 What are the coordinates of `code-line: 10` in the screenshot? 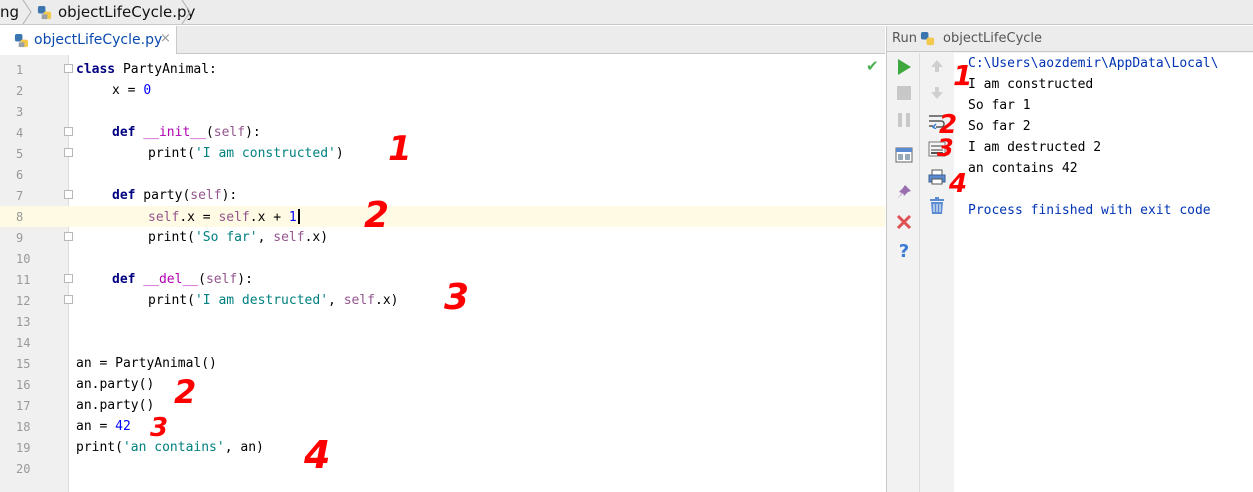 It's located at (442, 258).